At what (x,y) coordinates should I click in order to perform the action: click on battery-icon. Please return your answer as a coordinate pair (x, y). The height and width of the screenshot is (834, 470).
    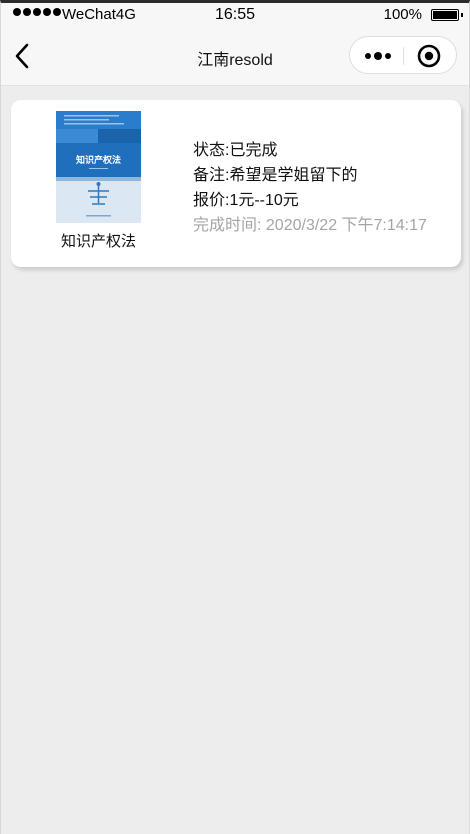
    Looking at the image, I should click on (447, 15).